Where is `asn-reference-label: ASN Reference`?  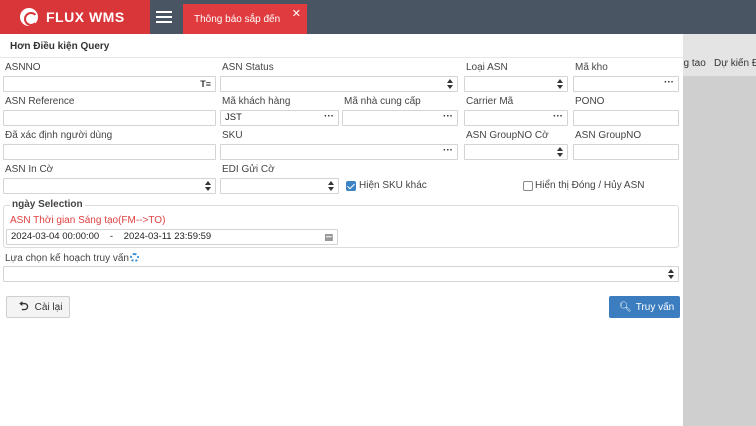 asn-reference-label: ASN Reference is located at coordinates (40, 101).